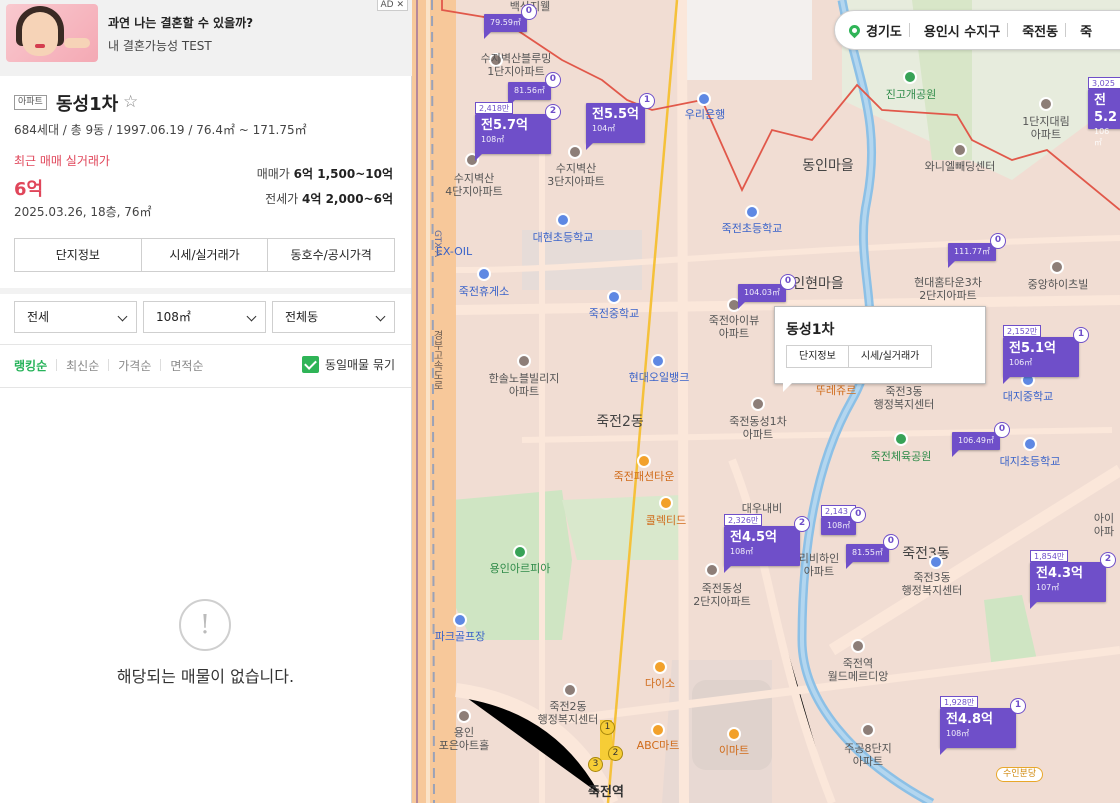 Image resolution: width=1120 pixels, height=803 pixels. I want to click on listing-marker: 81.56㎡ 0, so click(534, 89).